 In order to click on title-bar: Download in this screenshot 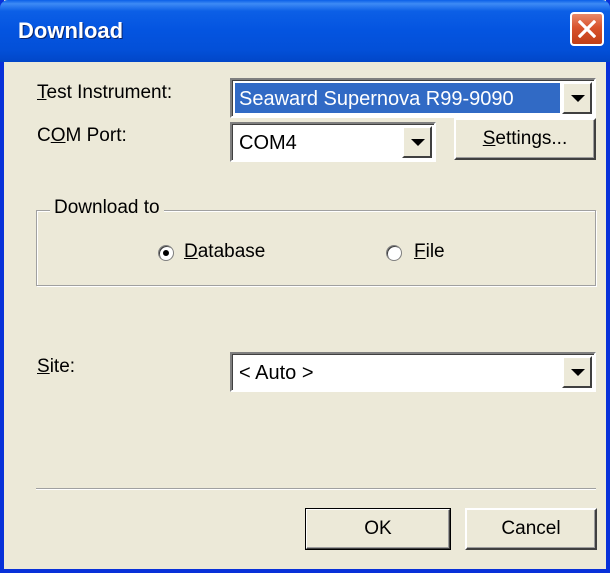, I will do `click(305, 31)`.